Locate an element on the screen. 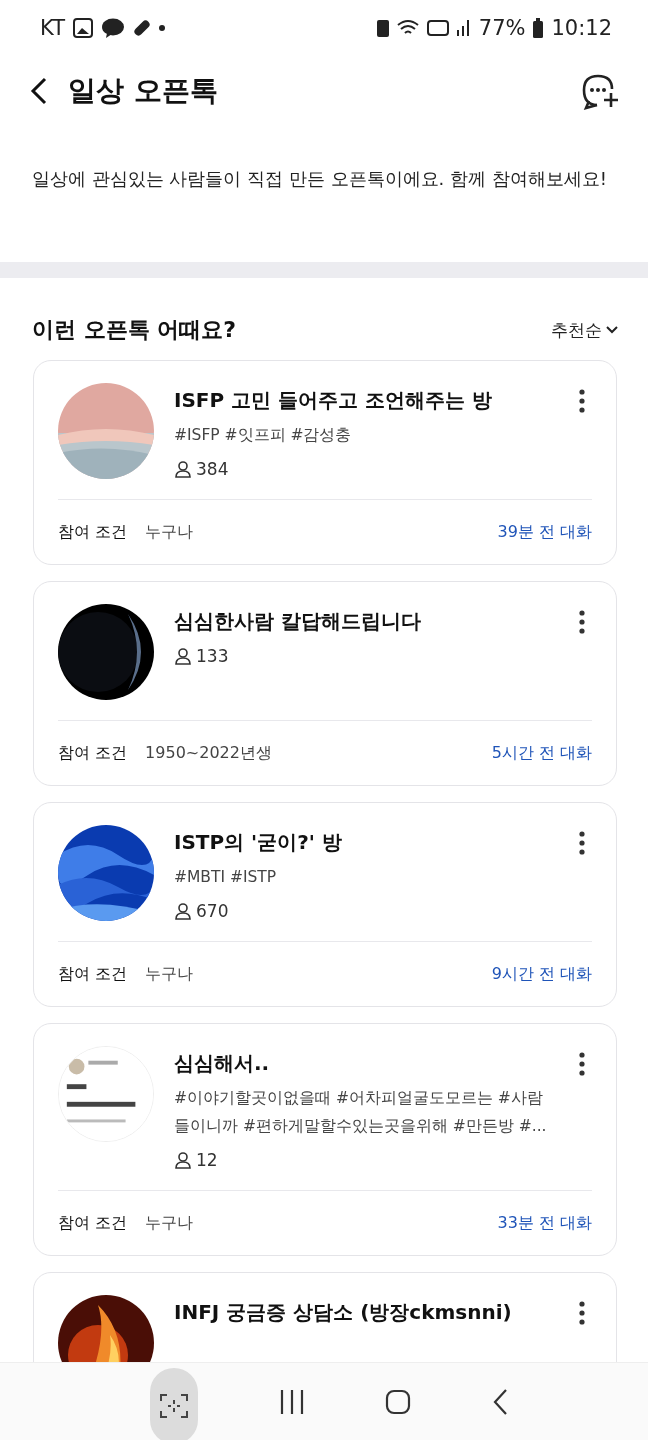 The image size is (648, 1440). last-chat-time: 33분 전 대화 is located at coordinates (544, 1223).